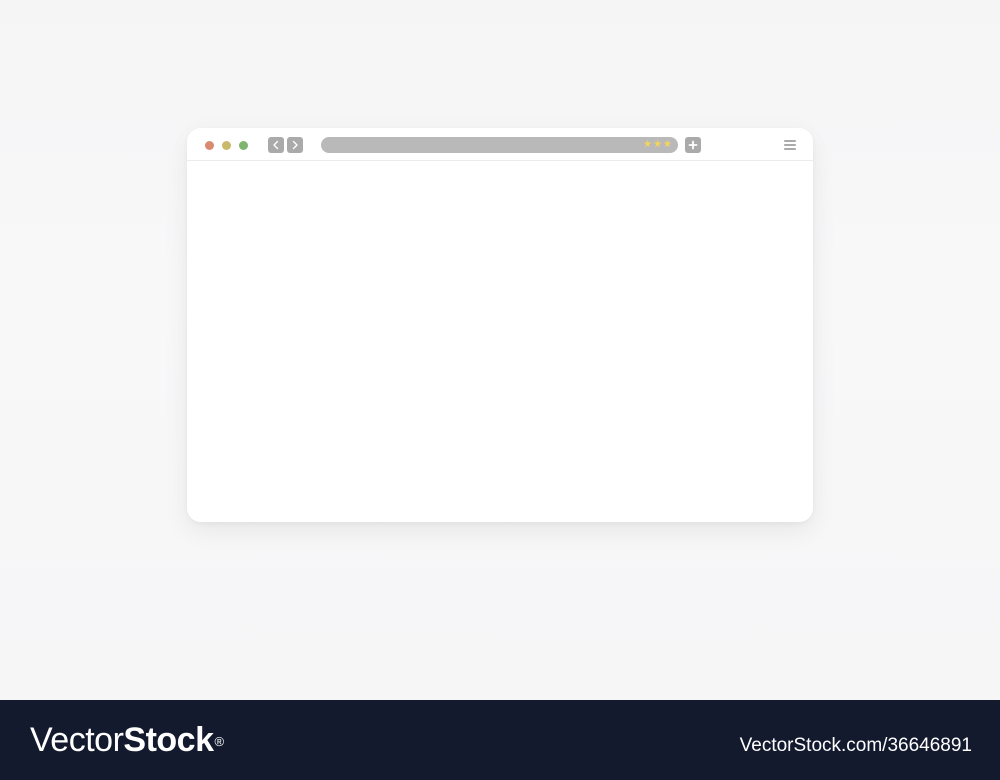  I want to click on image-id-text: VectorStock.com/36646891, so click(855, 745).